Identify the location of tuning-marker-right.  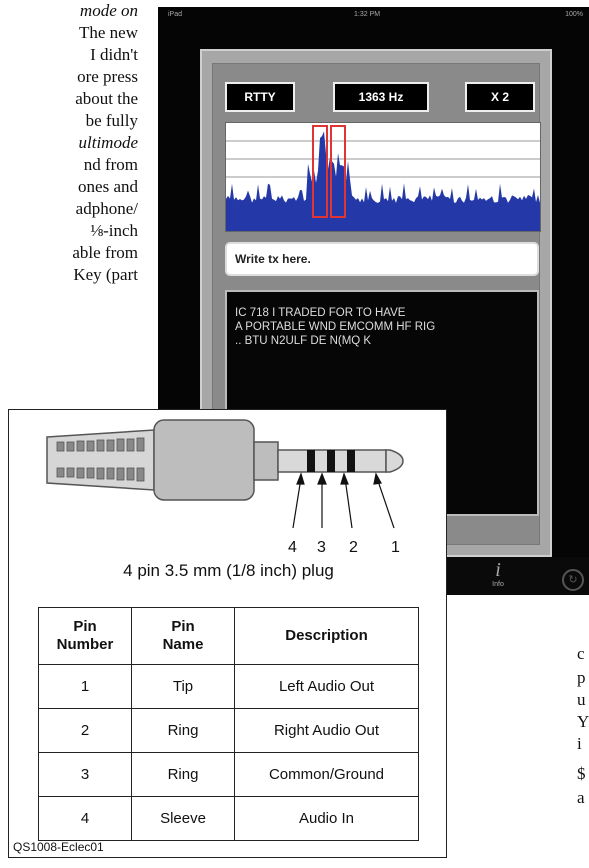
(338, 171).